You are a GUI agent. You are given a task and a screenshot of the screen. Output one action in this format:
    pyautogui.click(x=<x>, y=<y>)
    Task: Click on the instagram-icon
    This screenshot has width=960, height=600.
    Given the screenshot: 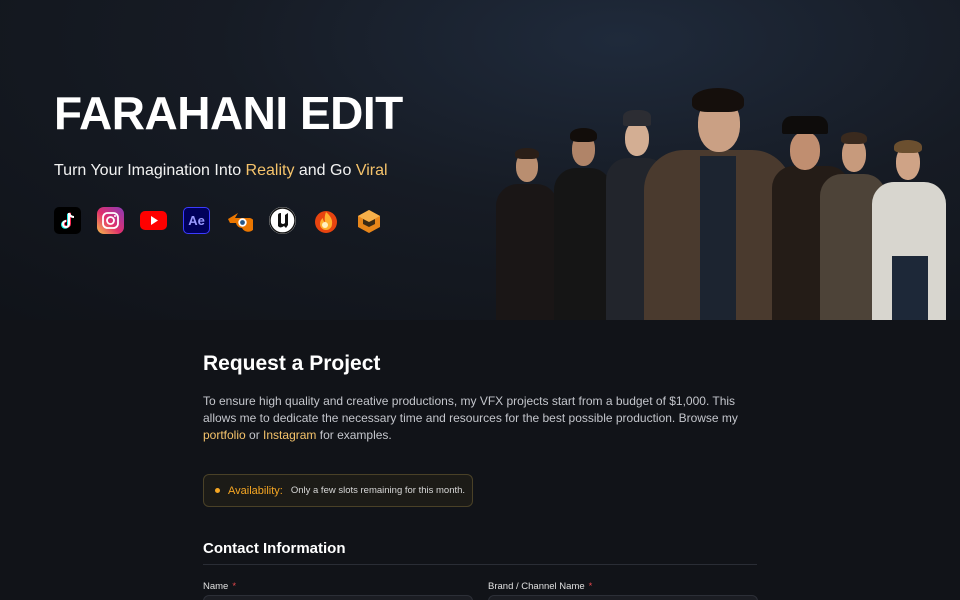 What is the action you would take?
    pyautogui.click(x=110, y=220)
    